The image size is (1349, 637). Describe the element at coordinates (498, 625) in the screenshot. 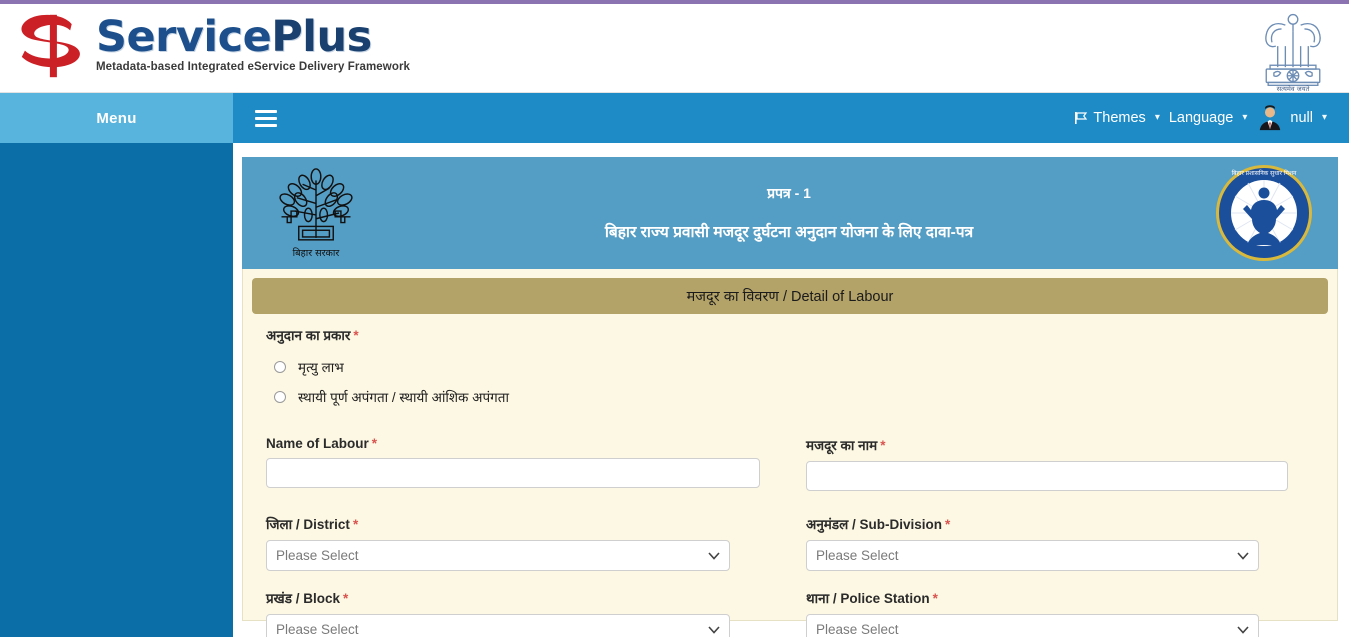

I see `select-block: Please Select` at that location.